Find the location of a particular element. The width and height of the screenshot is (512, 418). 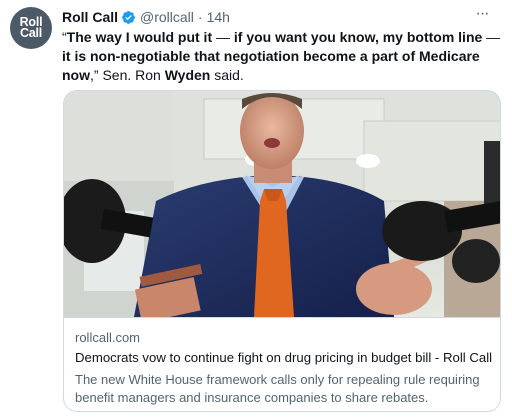

quote-dash2: — is located at coordinates (491, 37).